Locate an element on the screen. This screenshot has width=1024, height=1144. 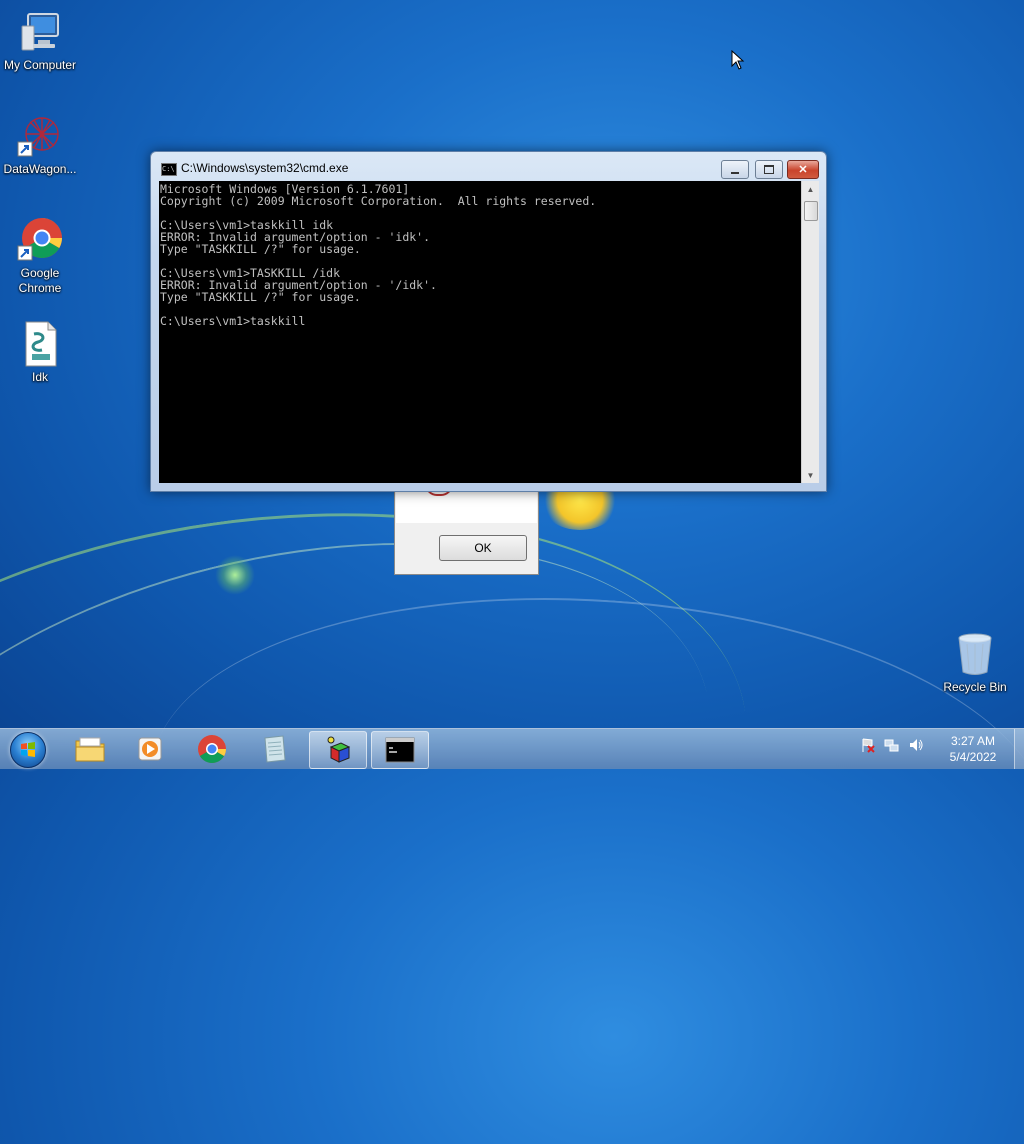
recycle-bin-icon is located at coordinates (975, 654).